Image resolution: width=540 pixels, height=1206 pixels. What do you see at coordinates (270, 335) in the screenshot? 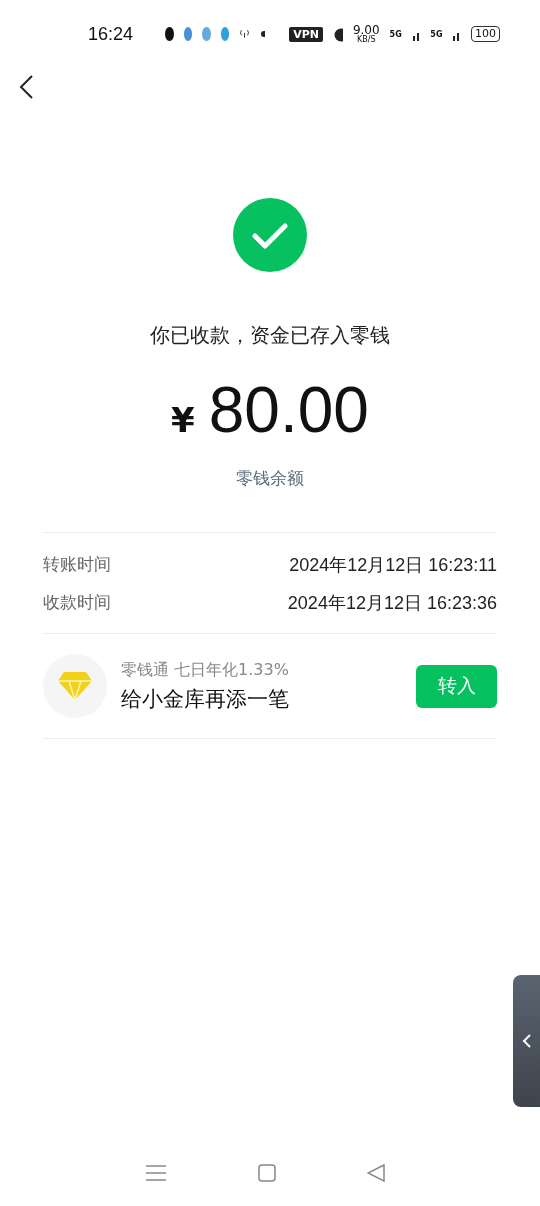
I see `status-title: 你已收款，资金已存入零钱` at bounding box center [270, 335].